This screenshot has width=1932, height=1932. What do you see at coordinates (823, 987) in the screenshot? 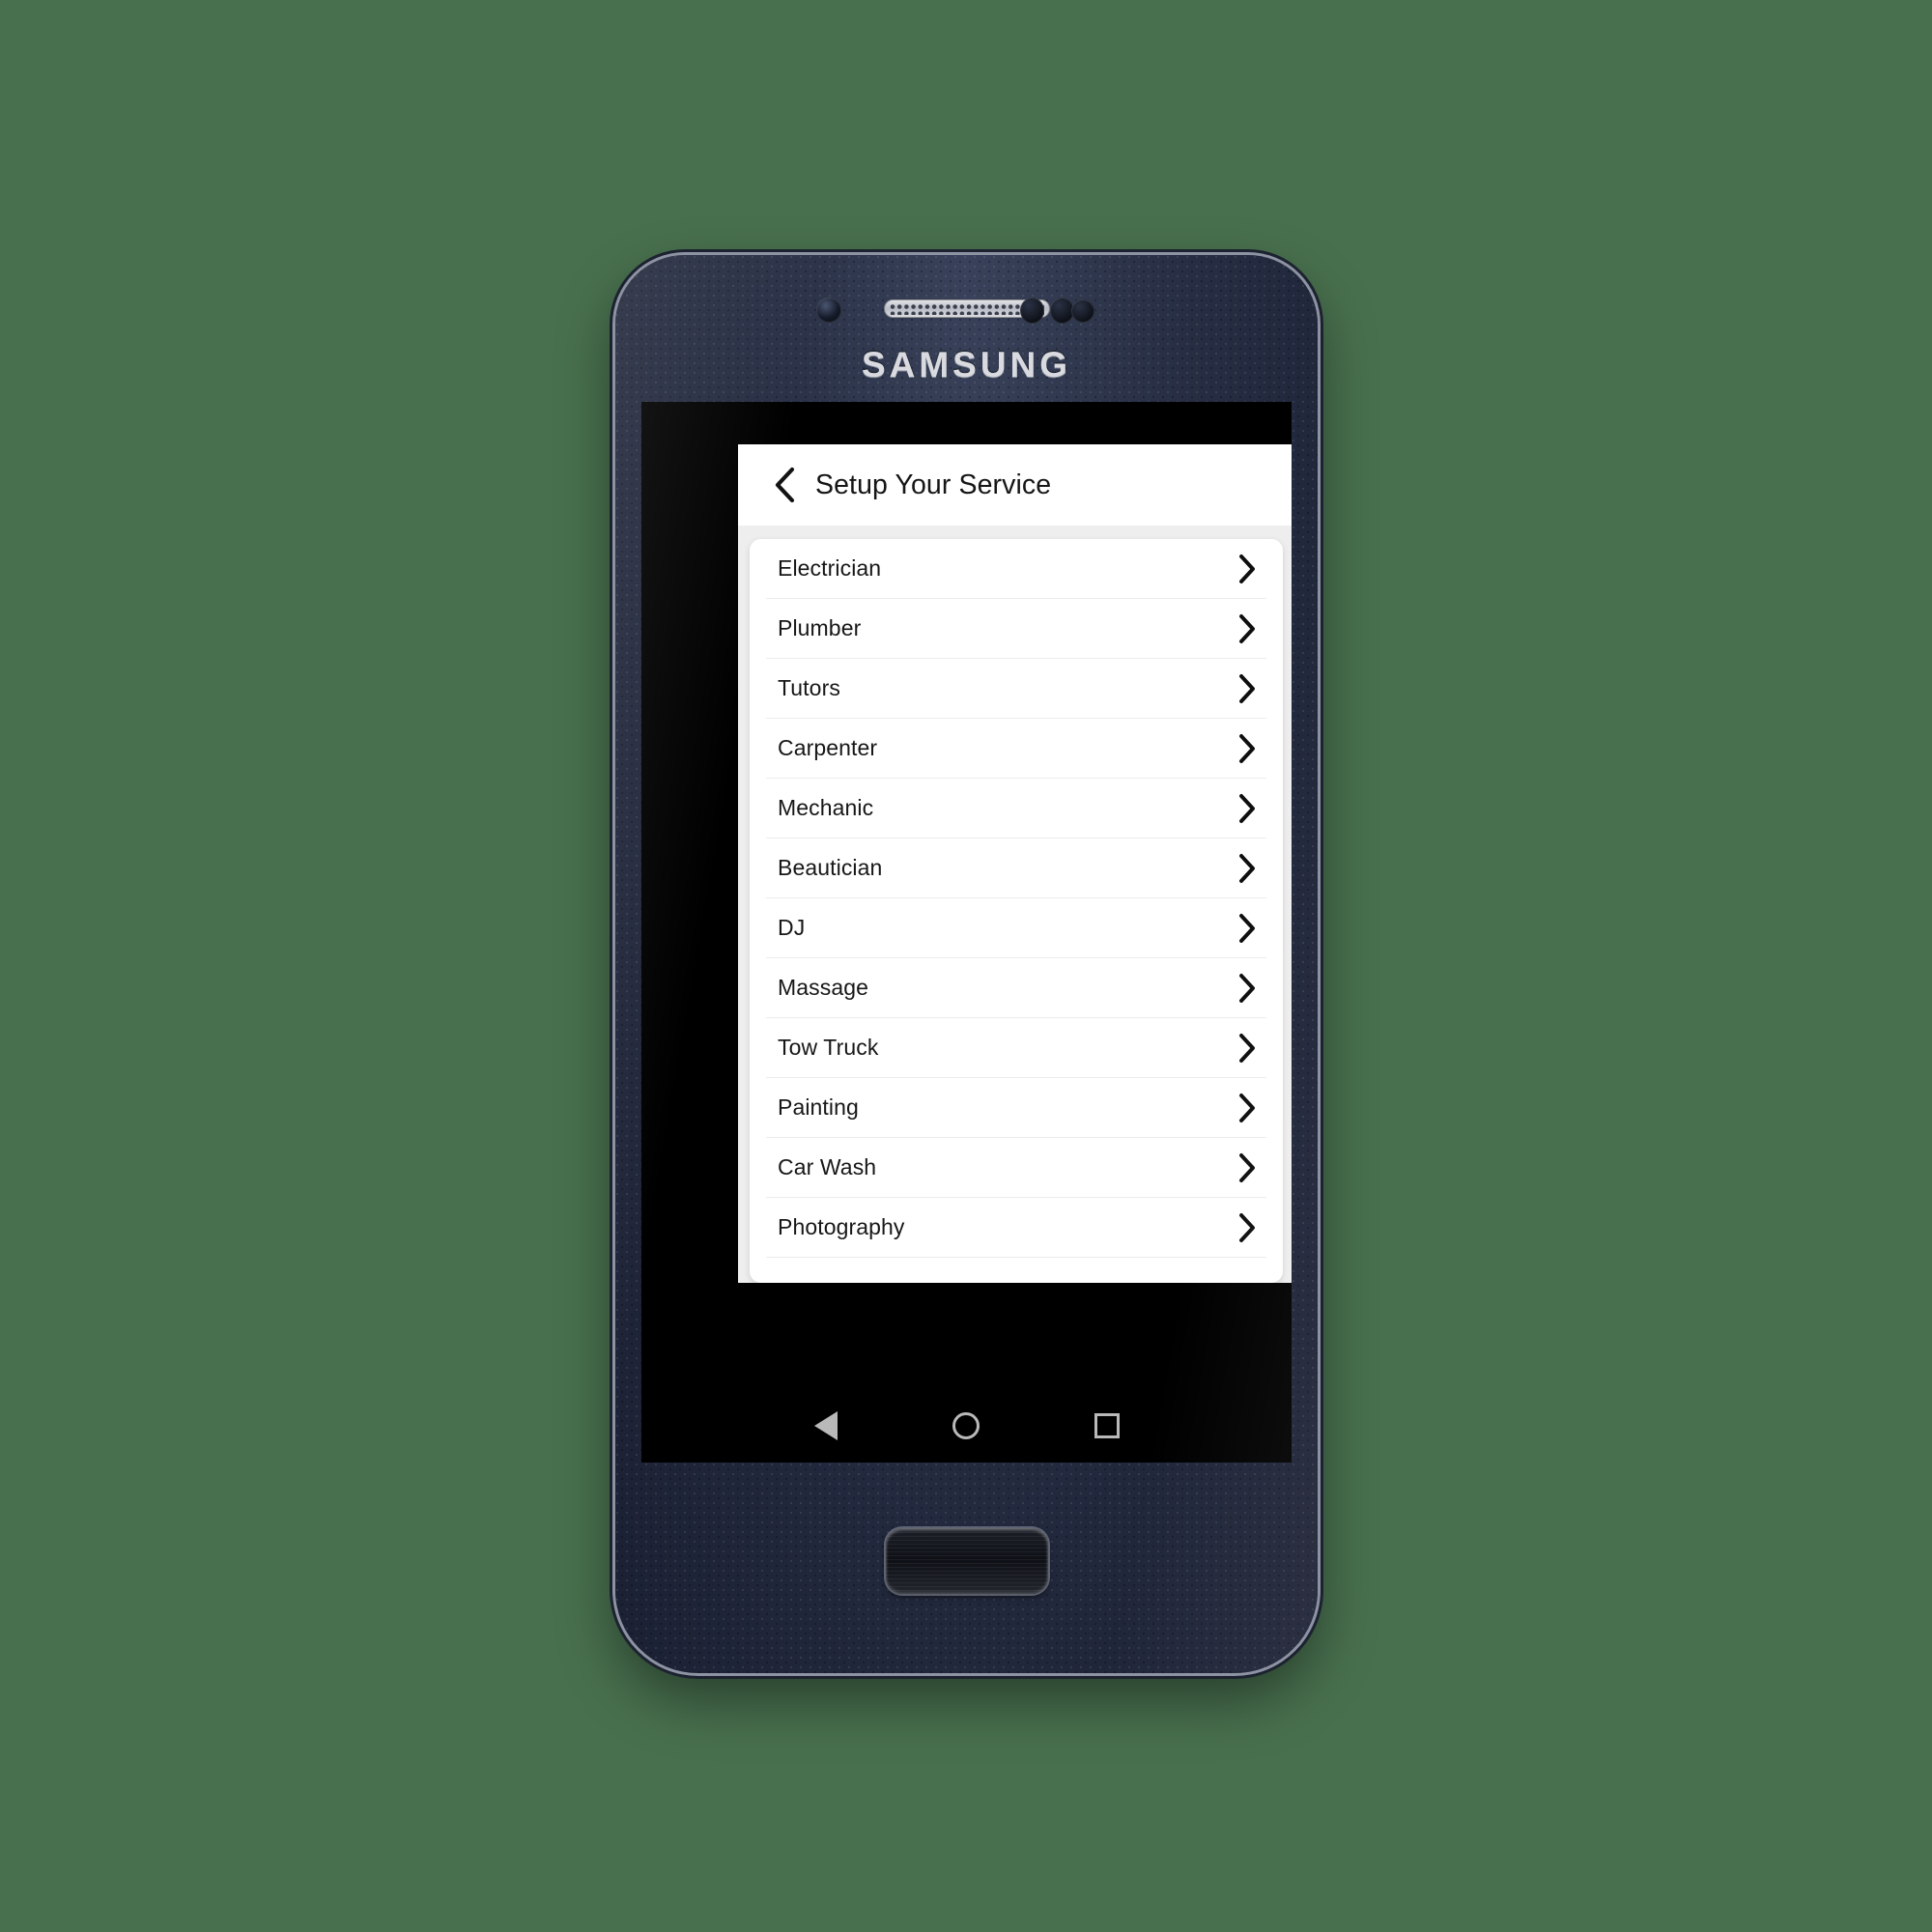
I see `service-row-label: Massage` at bounding box center [823, 987].